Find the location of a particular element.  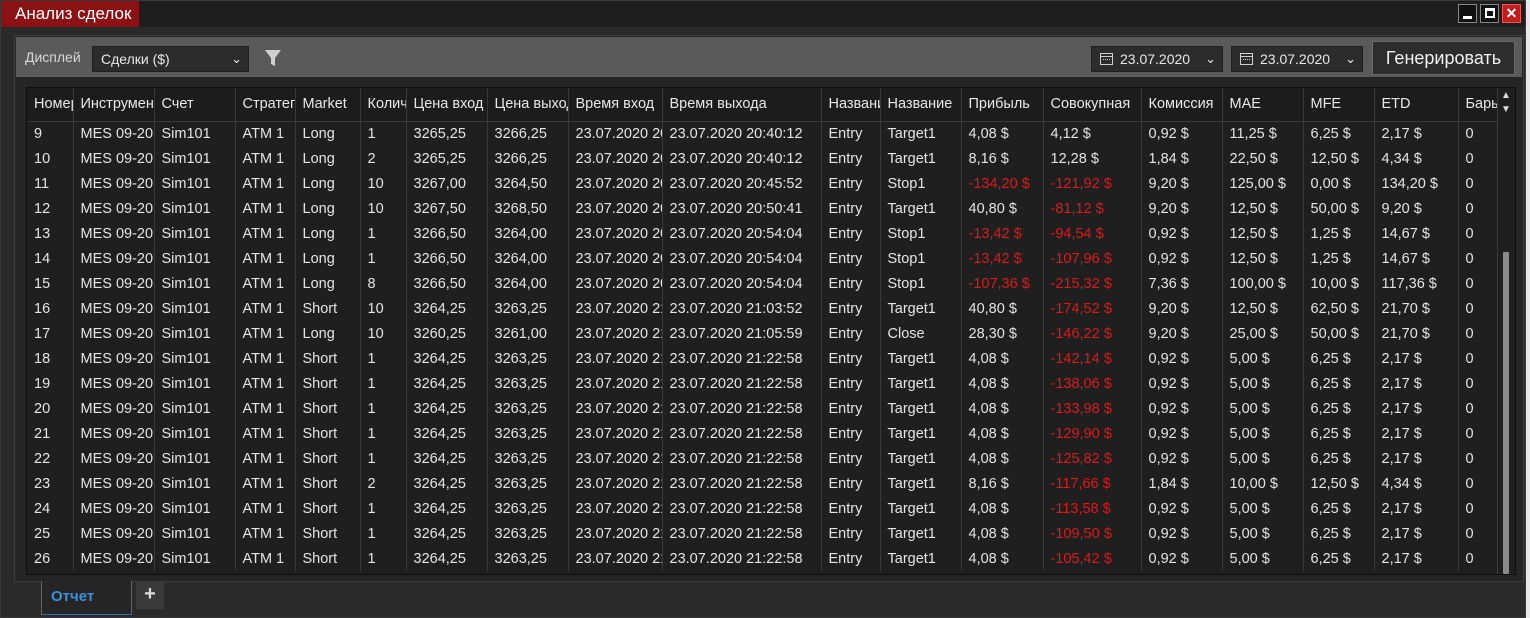

column-header: Количество is located at coordinates (383, 105).